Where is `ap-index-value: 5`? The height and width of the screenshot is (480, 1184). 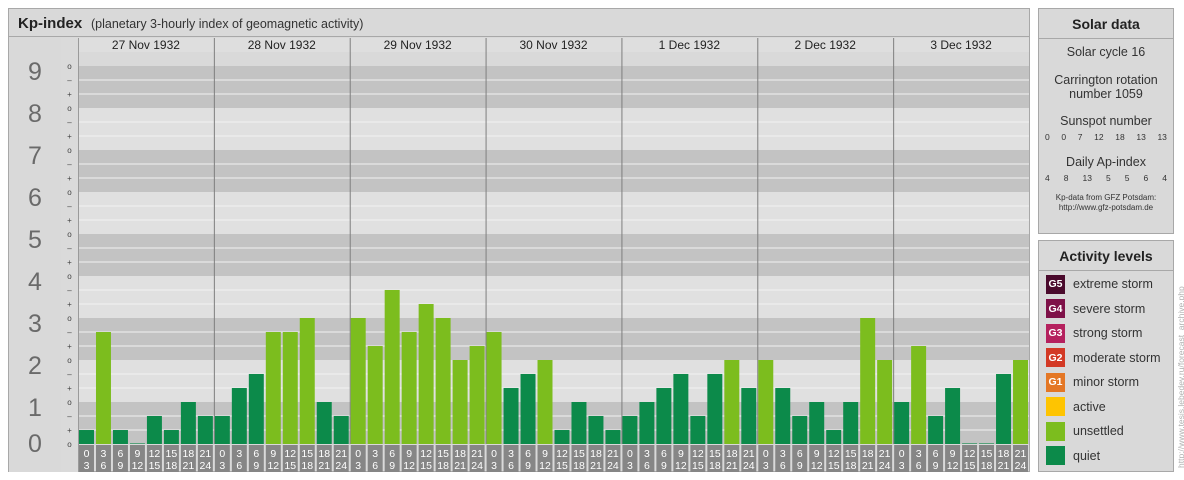 ap-index-value: 5 is located at coordinates (1108, 178).